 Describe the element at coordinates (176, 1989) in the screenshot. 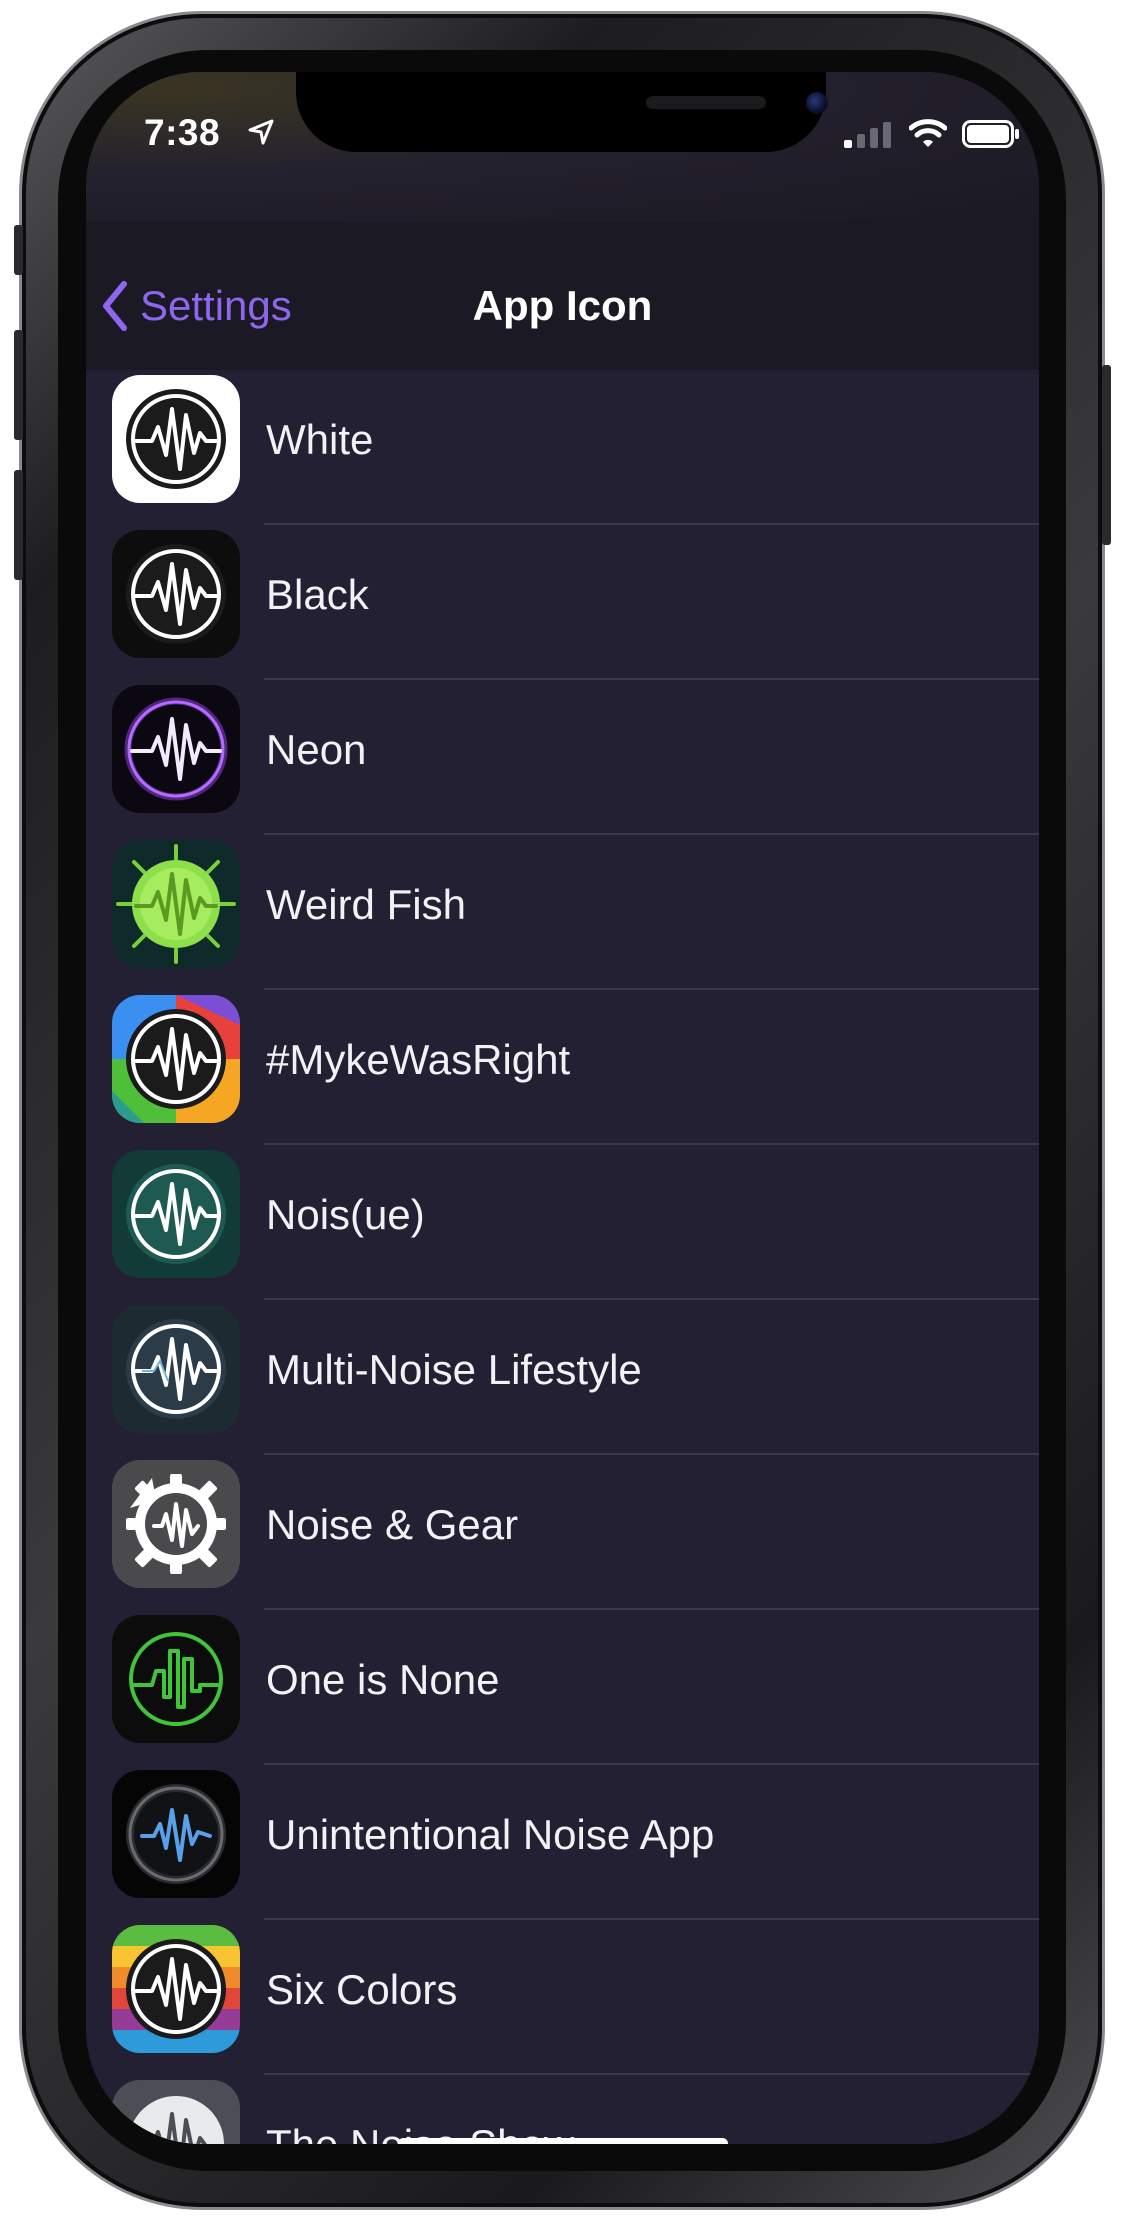

I see `six-colors-icon` at that location.